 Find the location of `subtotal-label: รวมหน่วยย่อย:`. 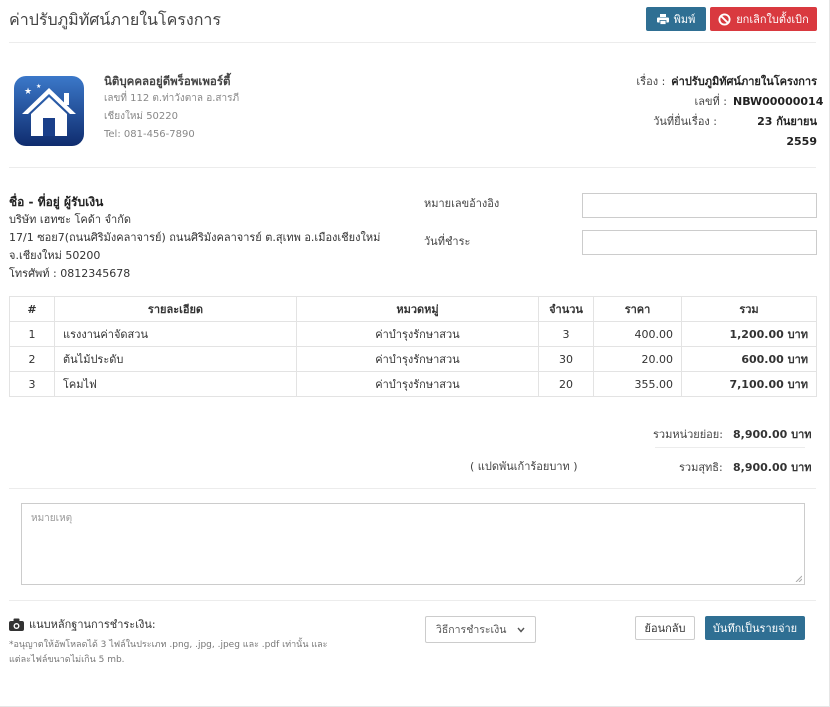

subtotal-label: รวมหน่วยย่อย: is located at coordinates (688, 434).